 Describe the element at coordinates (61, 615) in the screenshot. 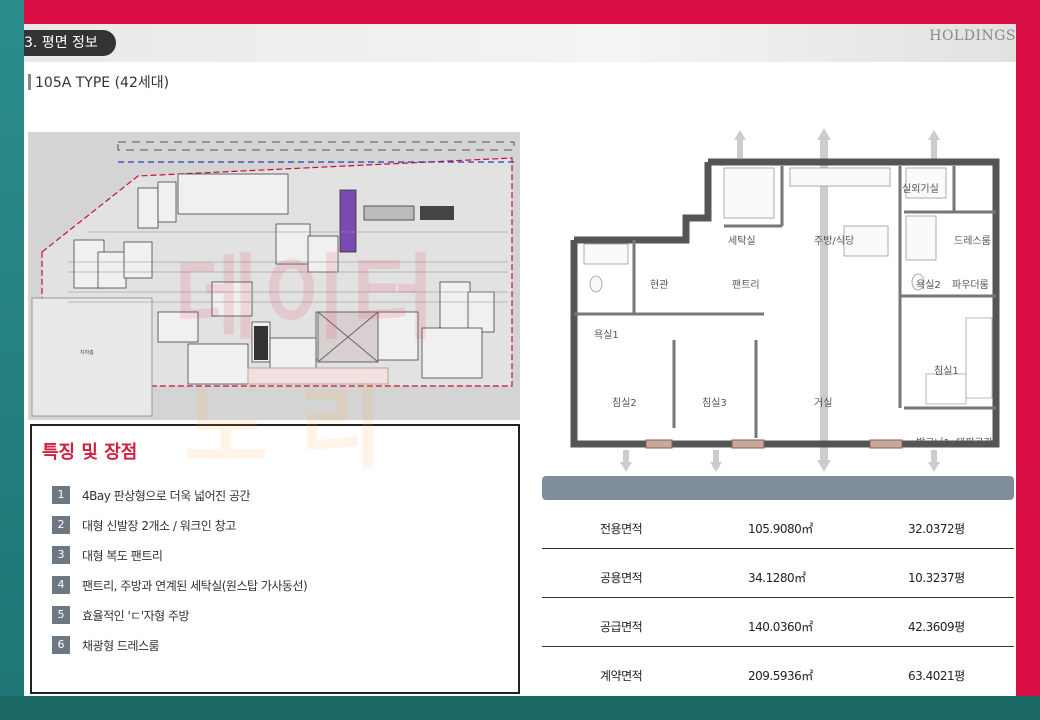

I see `feature-number: 5` at that location.